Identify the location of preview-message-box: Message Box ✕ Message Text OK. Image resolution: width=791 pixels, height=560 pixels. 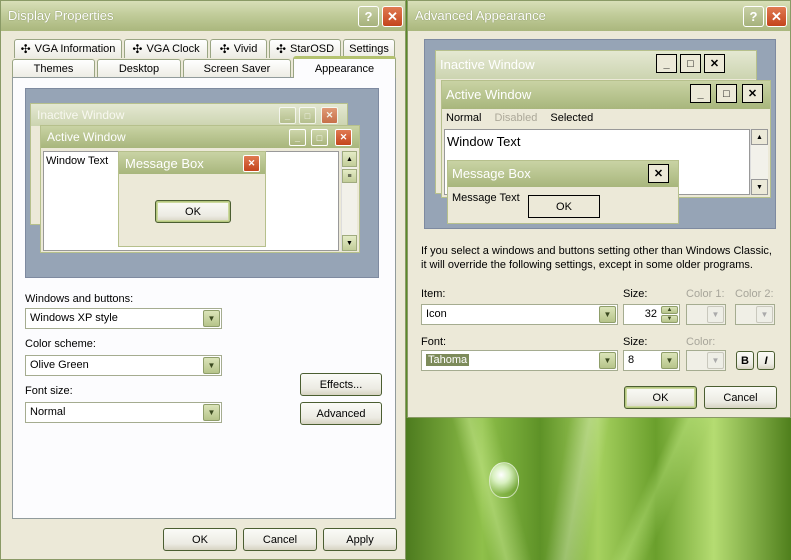
(563, 192).